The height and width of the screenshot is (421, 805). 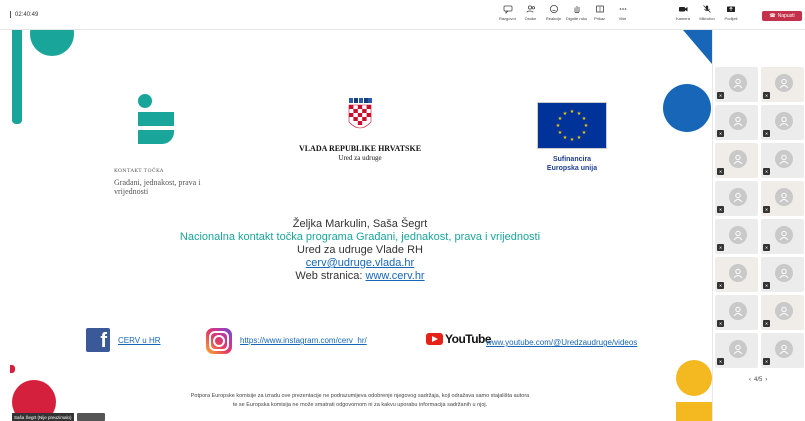 What do you see at coordinates (91, 417) in the screenshot?
I see `presenter-status-tag` at bounding box center [91, 417].